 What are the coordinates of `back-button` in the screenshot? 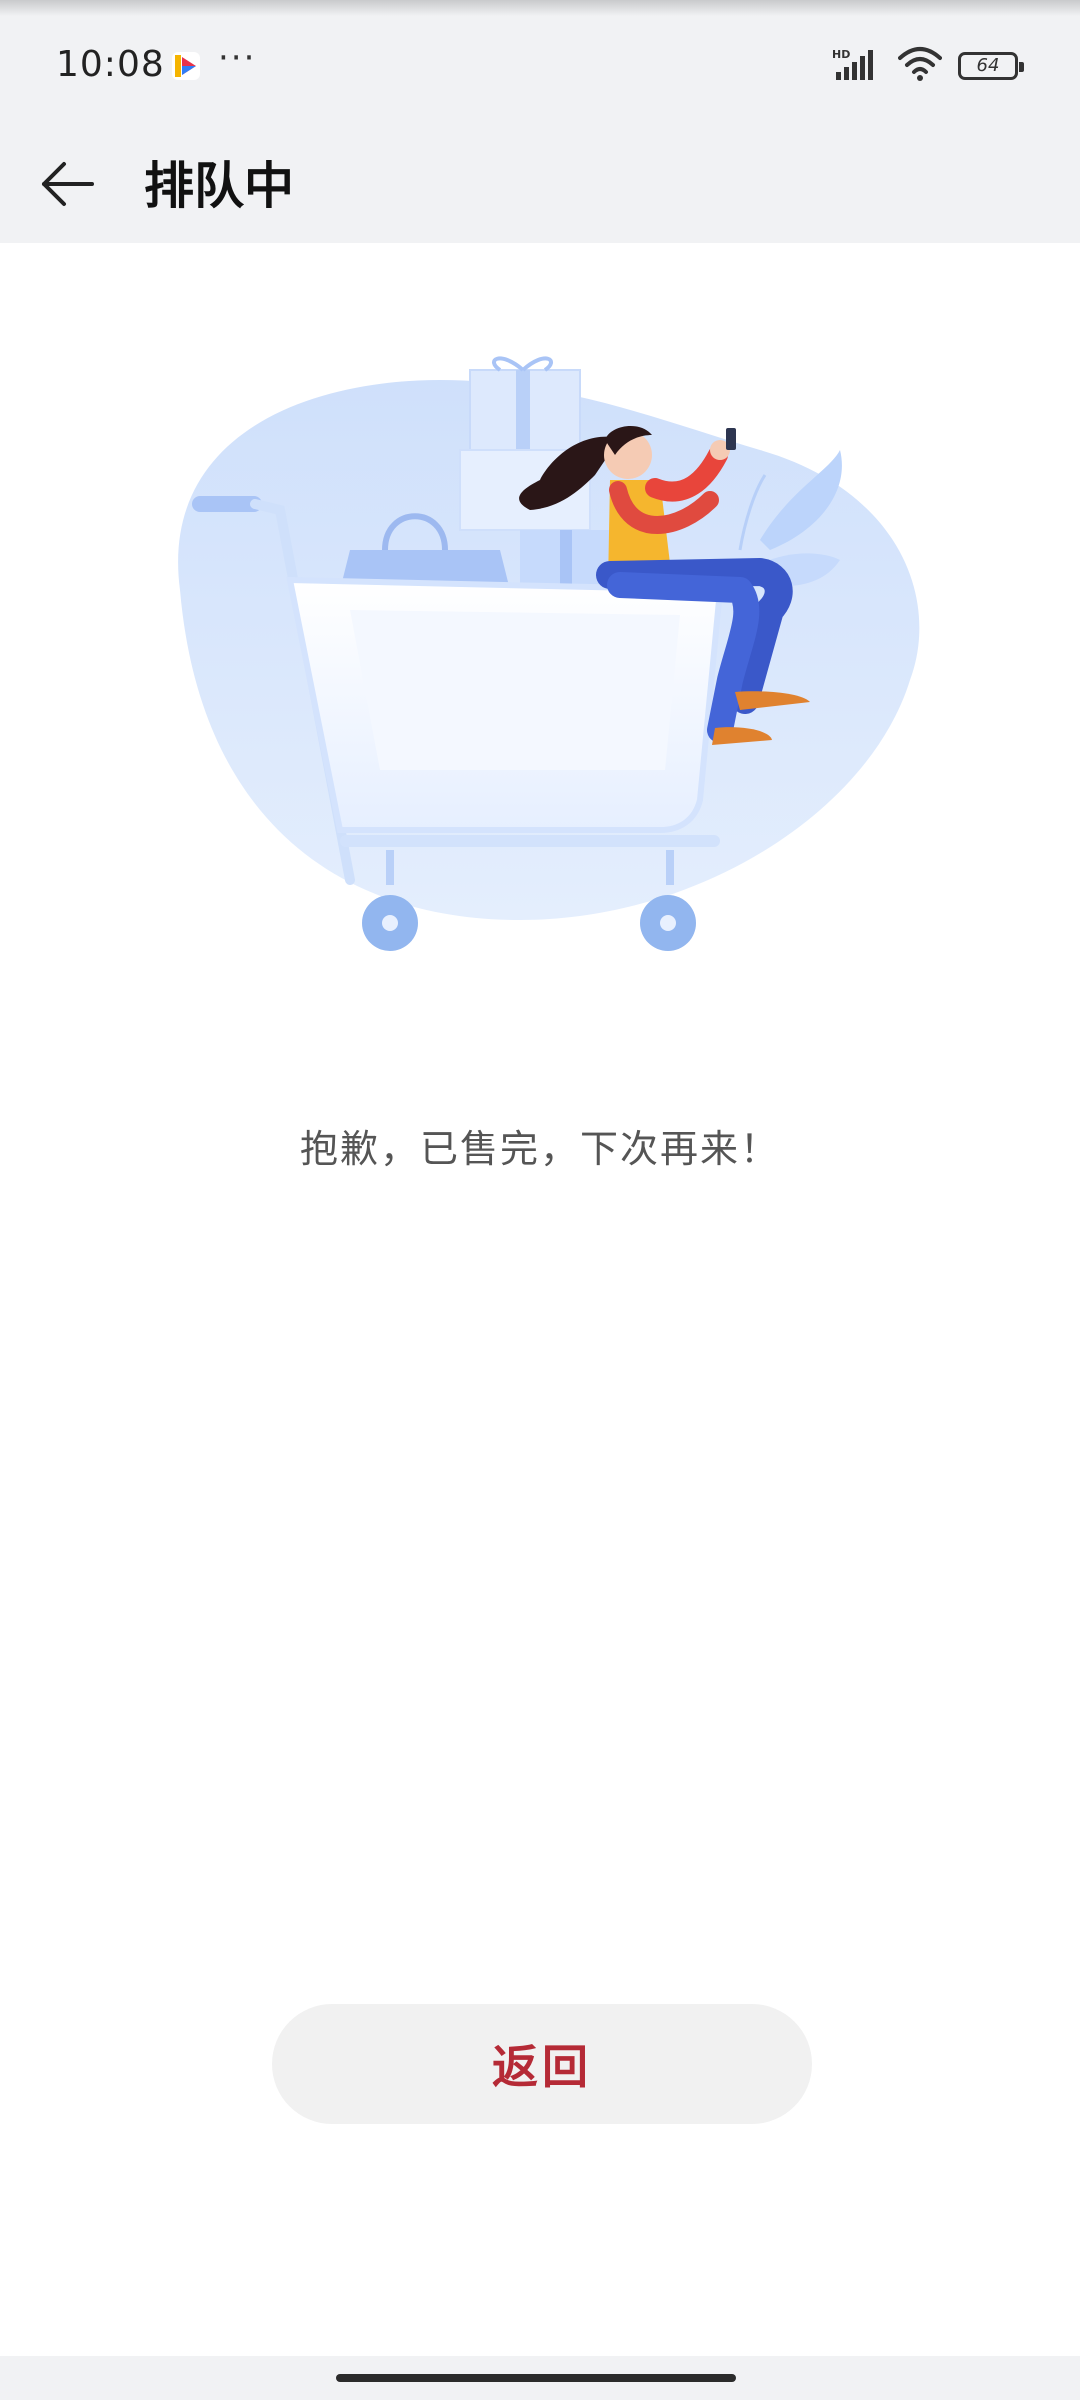 It's located at (68, 186).